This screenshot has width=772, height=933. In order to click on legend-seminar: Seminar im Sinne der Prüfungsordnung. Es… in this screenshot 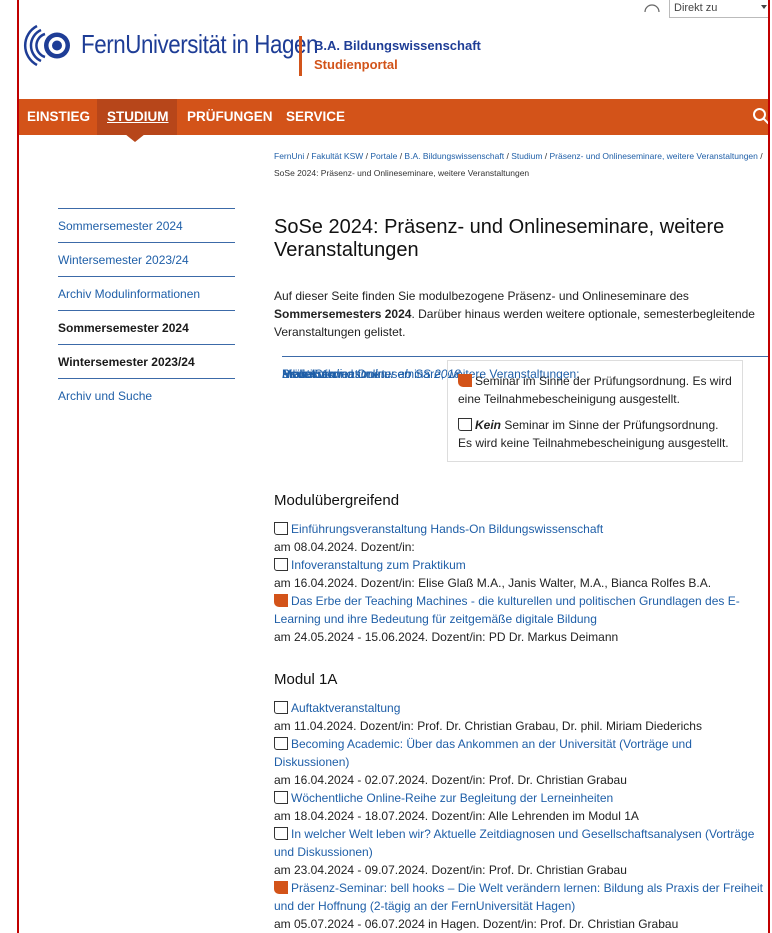, I will do `click(595, 390)`.